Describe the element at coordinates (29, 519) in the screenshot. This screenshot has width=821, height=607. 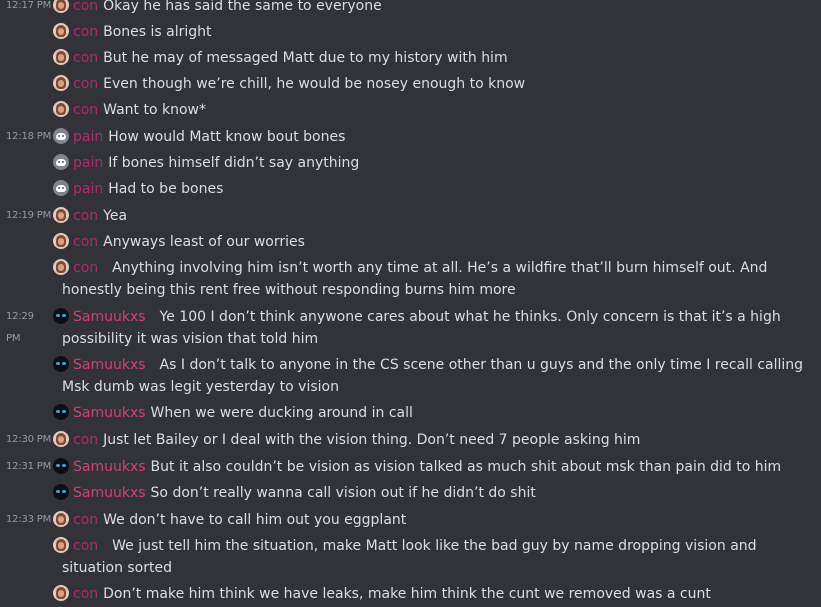
I see `message-timestamp: 12:33 PM` at that location.